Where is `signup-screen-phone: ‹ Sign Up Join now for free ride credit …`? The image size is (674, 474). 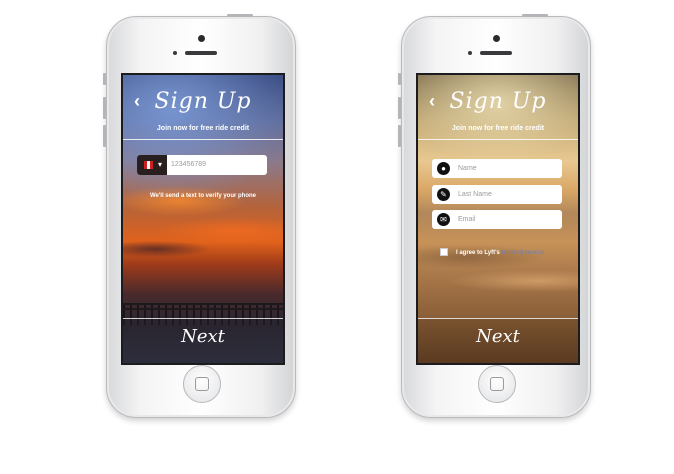
signup-screen-phone: ‹ Sign Up Join now for free ride credit … is located at coordinates (203, 219).